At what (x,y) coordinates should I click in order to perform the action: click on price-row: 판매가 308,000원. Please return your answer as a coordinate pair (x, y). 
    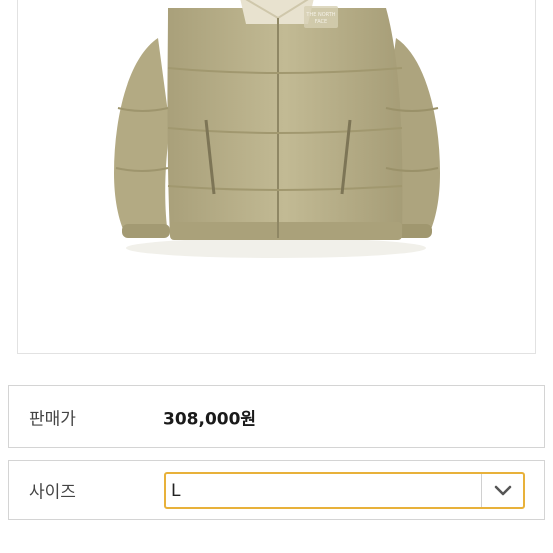
    Looking at the image, I should click on (276, 416).